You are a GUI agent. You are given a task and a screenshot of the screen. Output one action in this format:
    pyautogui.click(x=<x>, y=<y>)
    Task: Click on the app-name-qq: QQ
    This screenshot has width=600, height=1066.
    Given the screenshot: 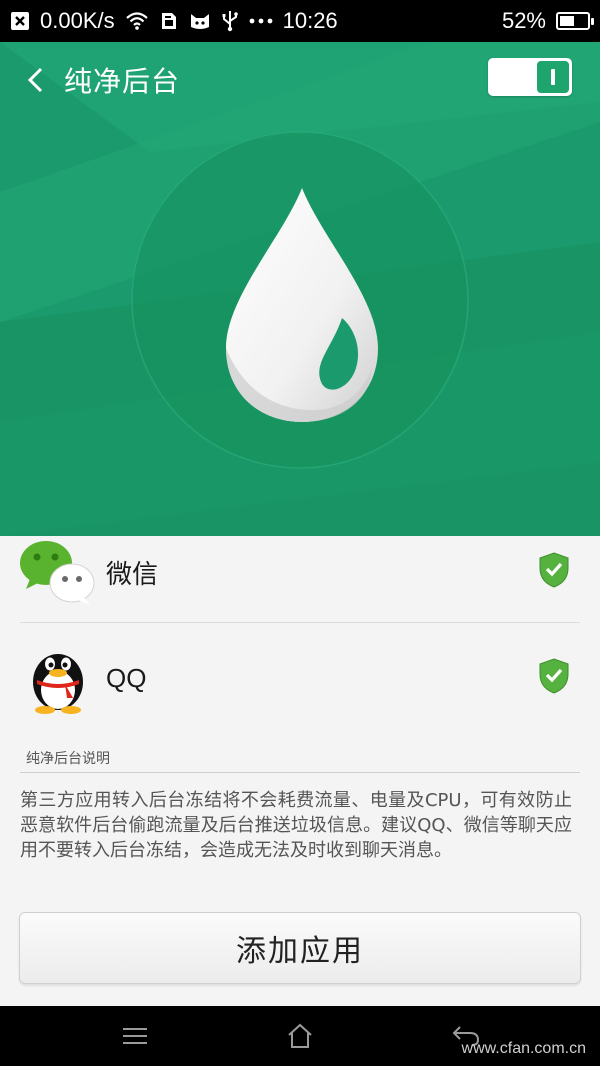 What is the action you would take?
    pyautogui.click(x=126, y=677)
    